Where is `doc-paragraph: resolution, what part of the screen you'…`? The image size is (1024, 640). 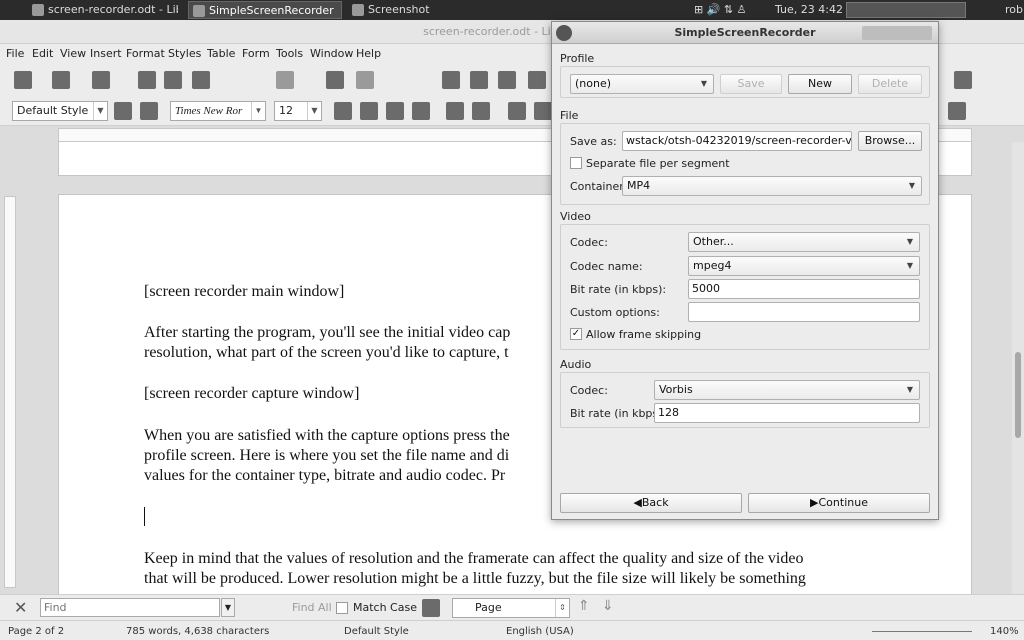
doc-paragraph: resolution, what part of the screen you'… is located at coordinates (326, 352).